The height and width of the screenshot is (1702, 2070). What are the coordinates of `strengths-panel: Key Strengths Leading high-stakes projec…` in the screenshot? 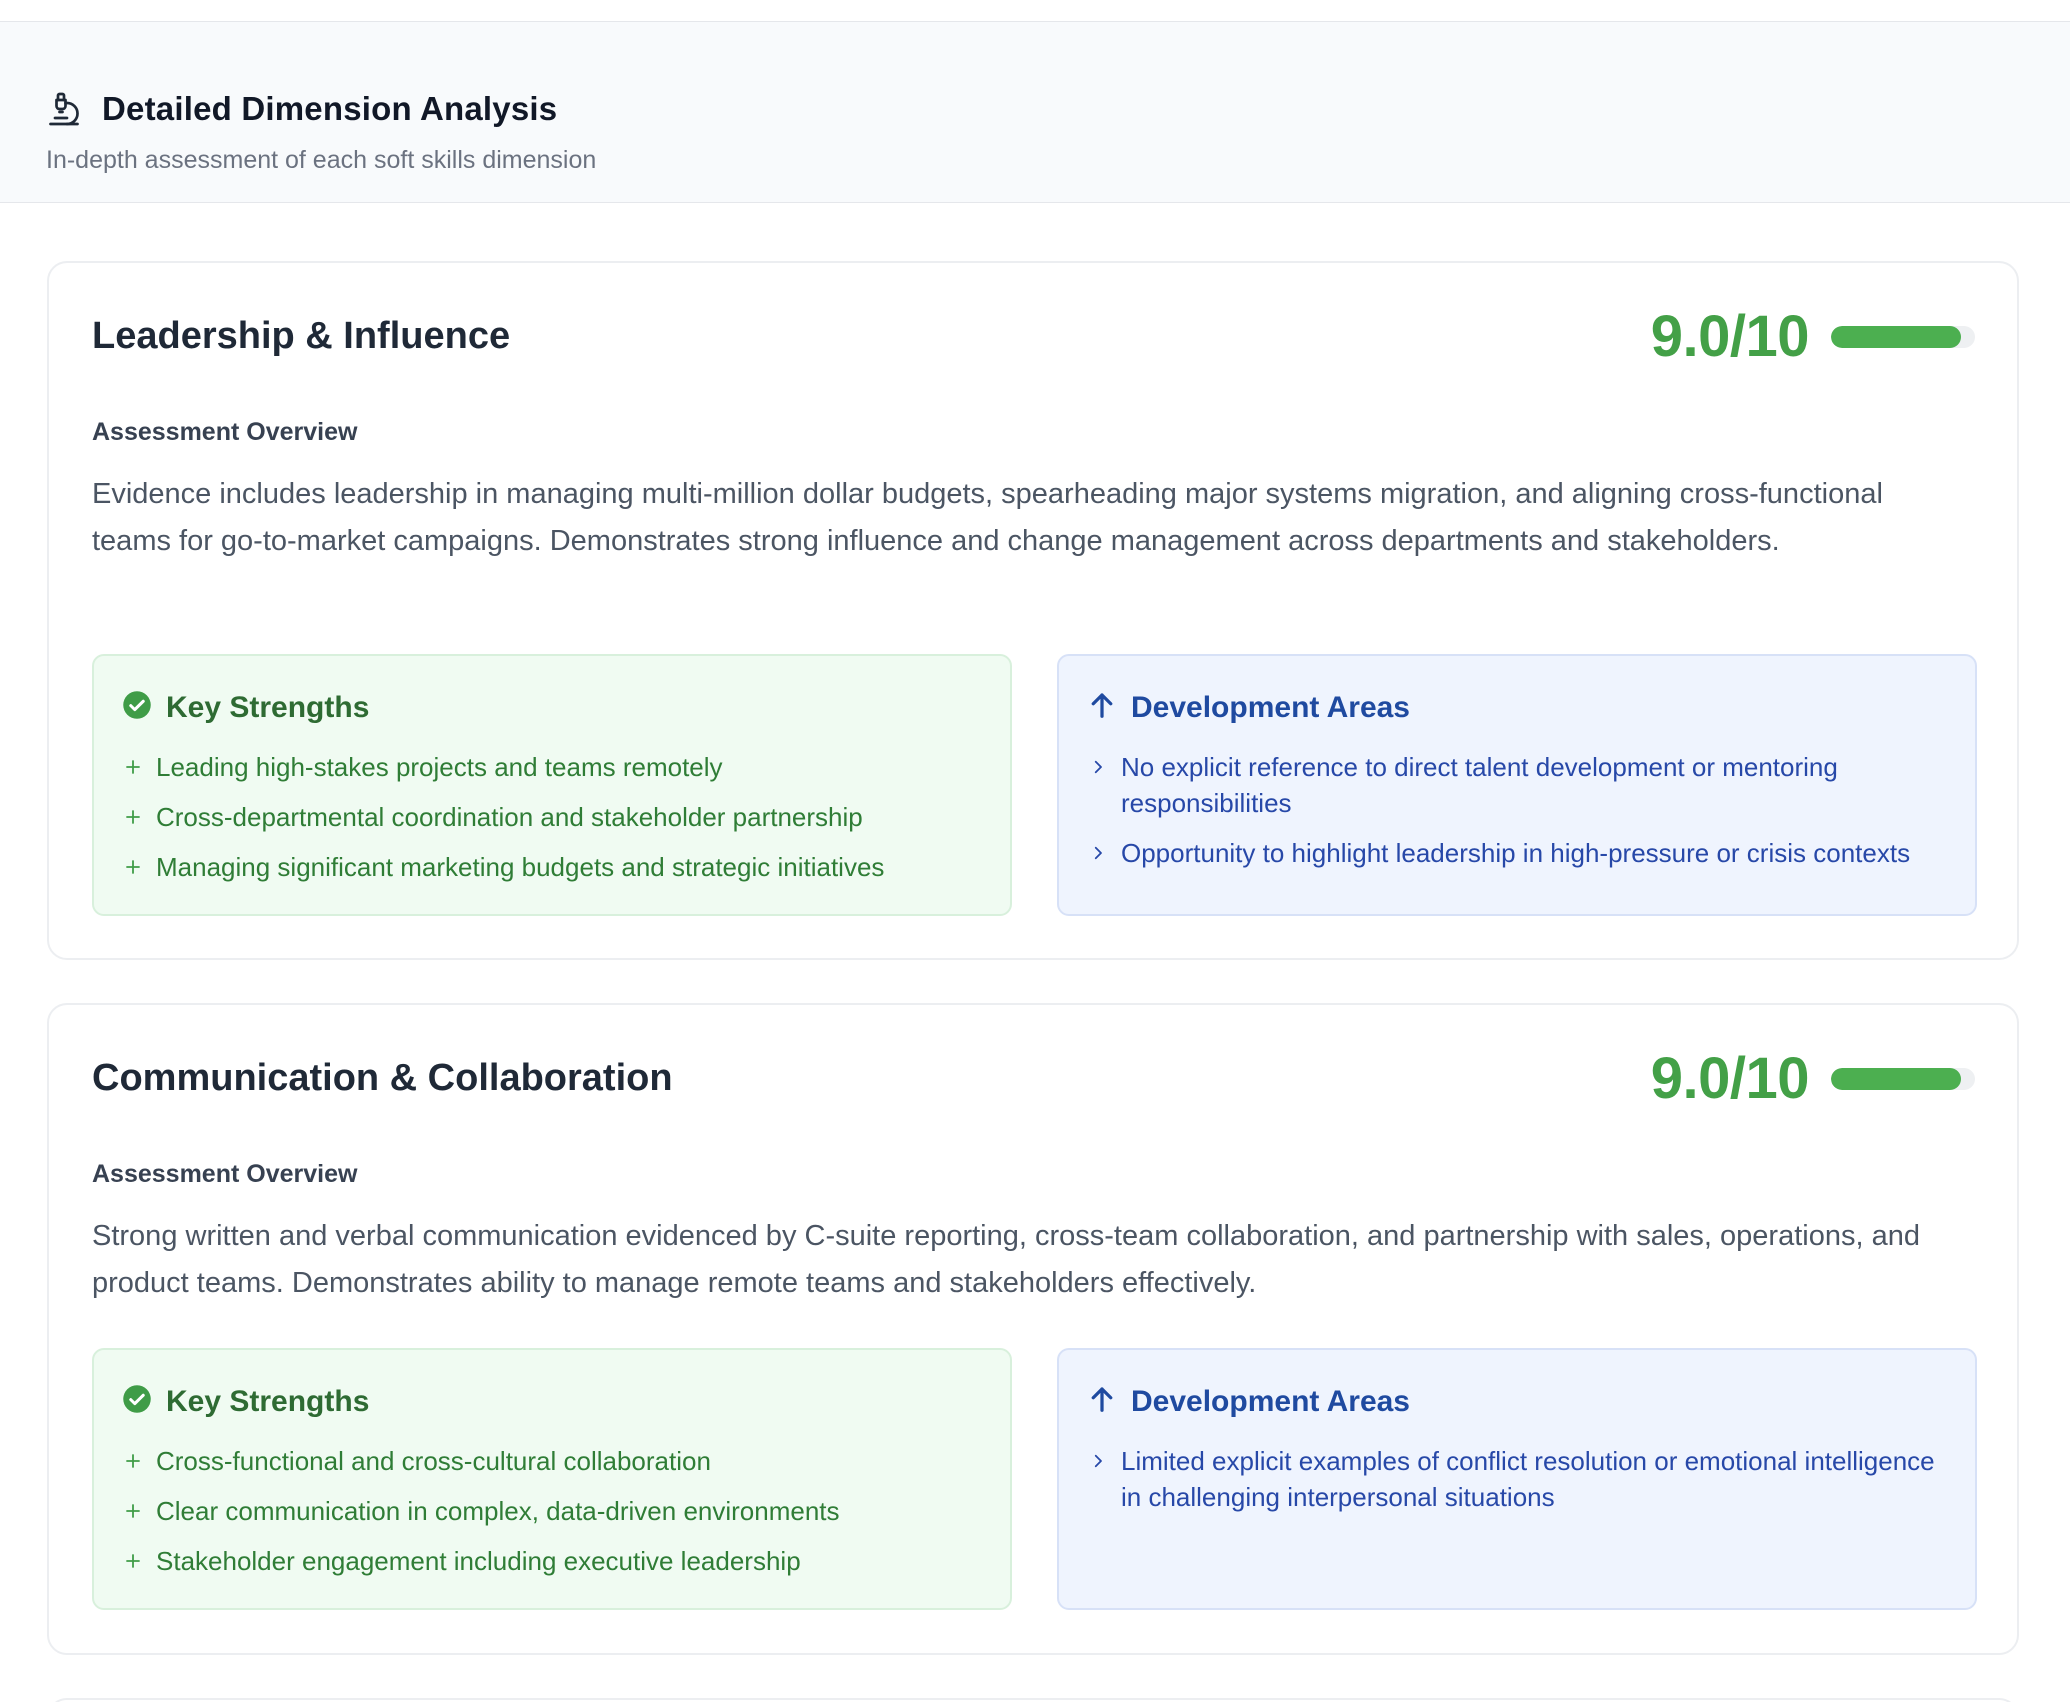 It's located at (552, 785).